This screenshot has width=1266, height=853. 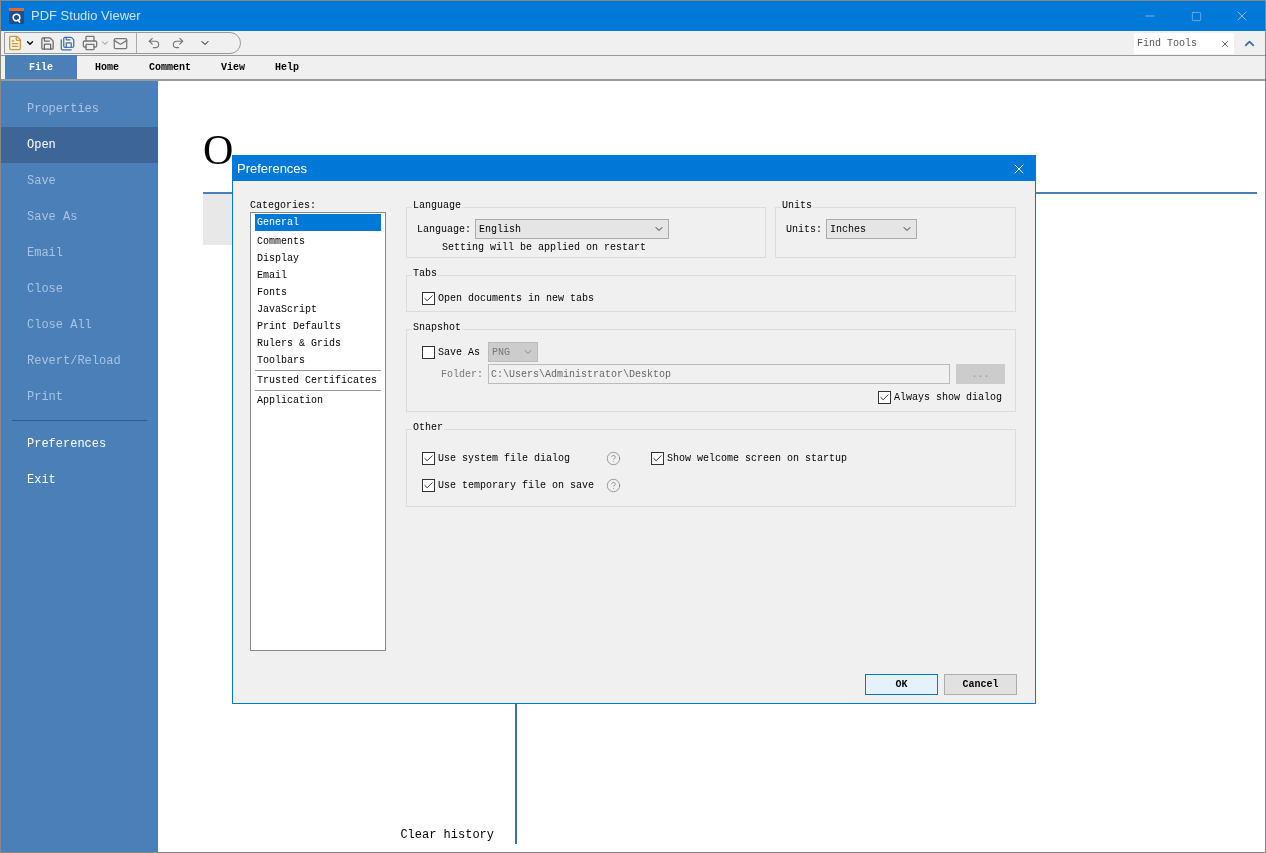 I want to click on menu-tab: Comment, so click(x=170, y=67).